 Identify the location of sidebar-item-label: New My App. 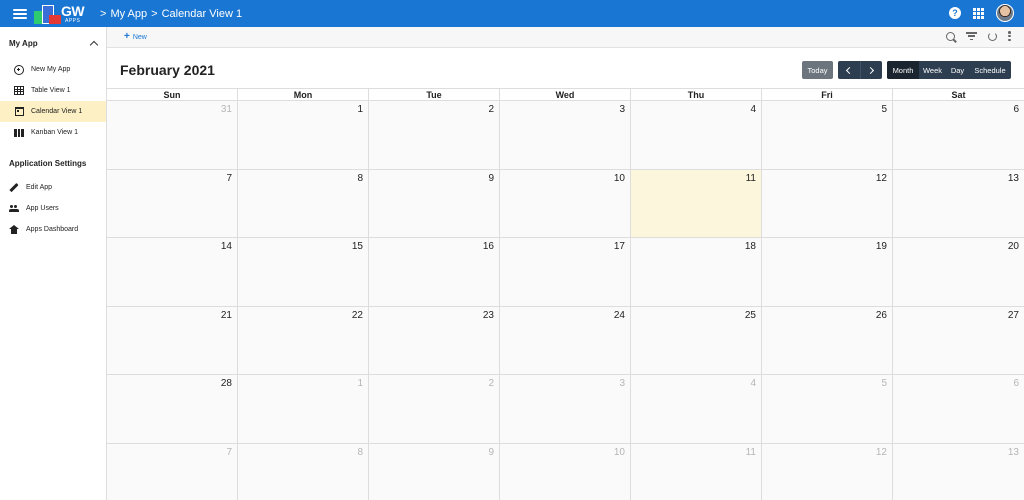
(51, 69).